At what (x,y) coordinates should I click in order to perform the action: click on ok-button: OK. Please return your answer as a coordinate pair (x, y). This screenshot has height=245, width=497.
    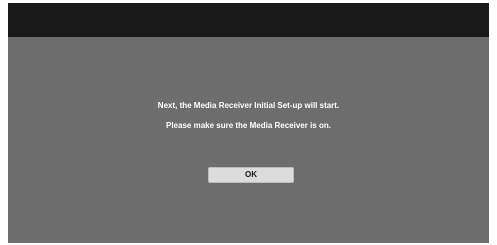
    Looking at the image, I should click on (251, 175).